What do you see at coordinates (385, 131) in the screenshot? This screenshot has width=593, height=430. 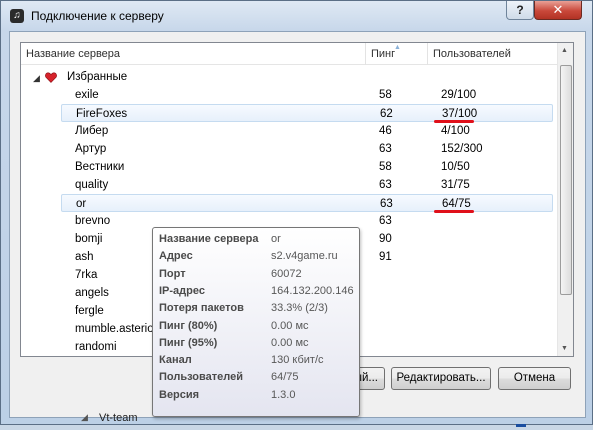 I see `ping-cell: 46` at bounding box center [385, 131].